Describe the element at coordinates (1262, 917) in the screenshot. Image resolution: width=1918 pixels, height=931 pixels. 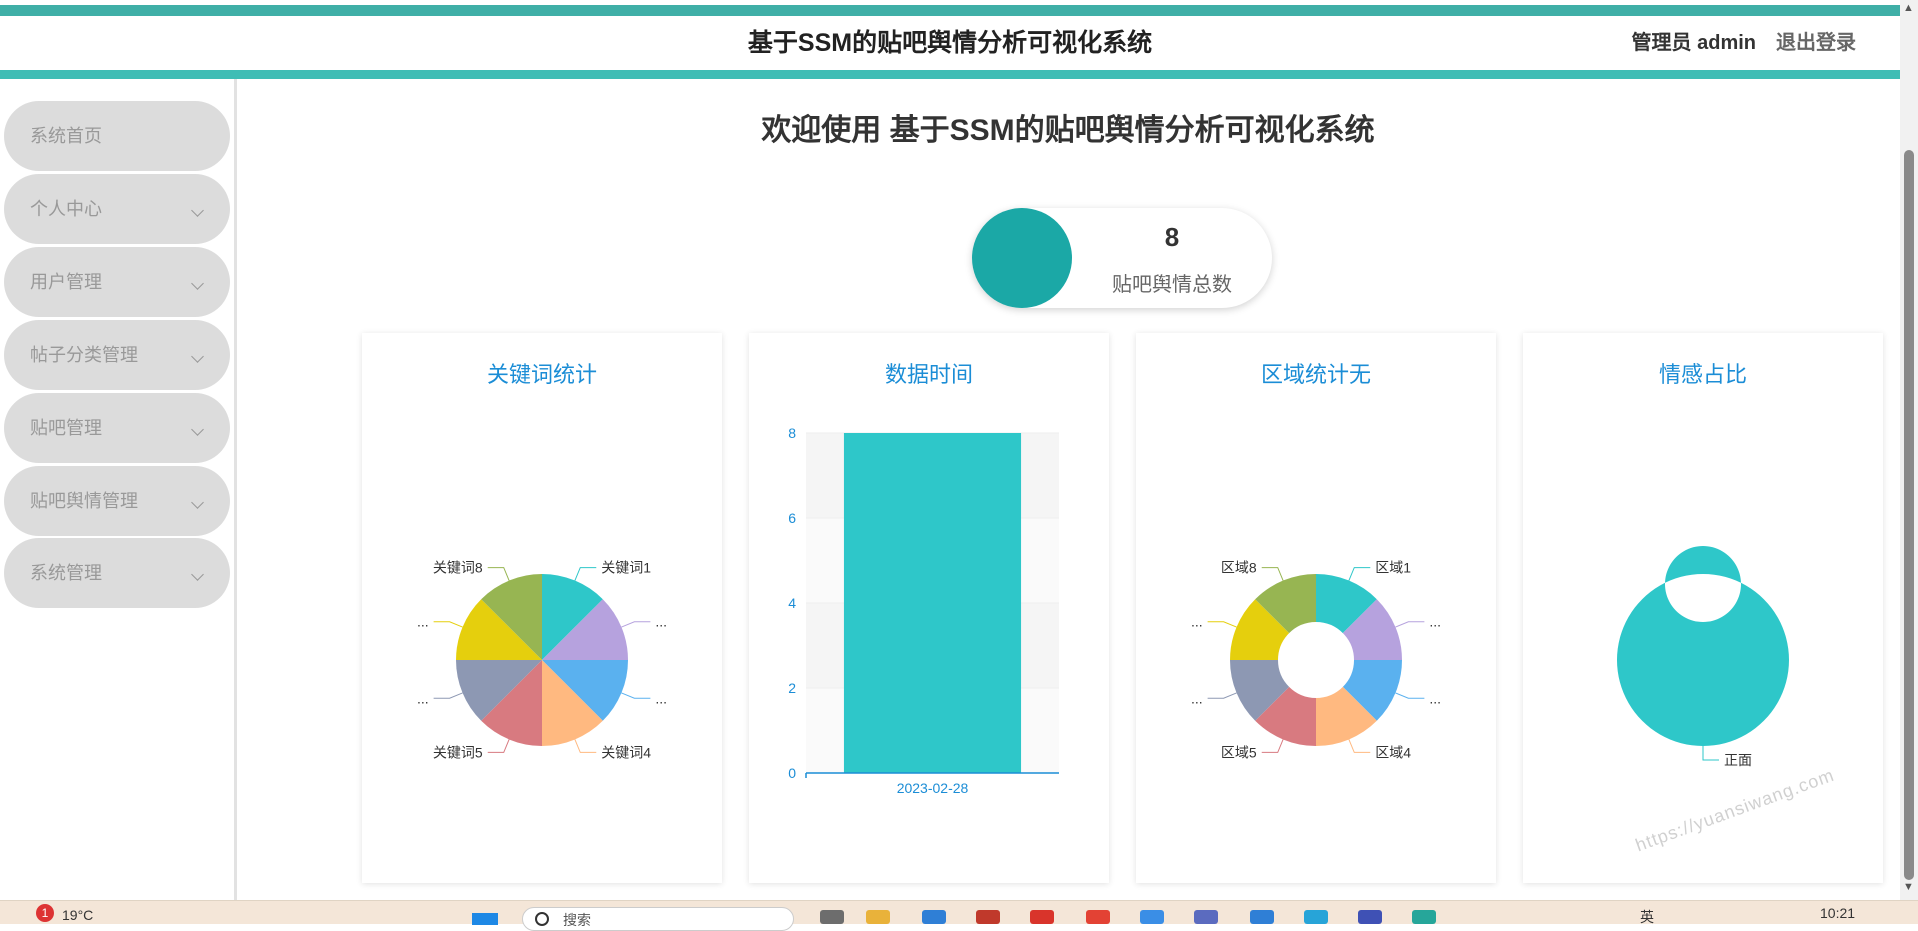
I see `calendar-icon` at that location.